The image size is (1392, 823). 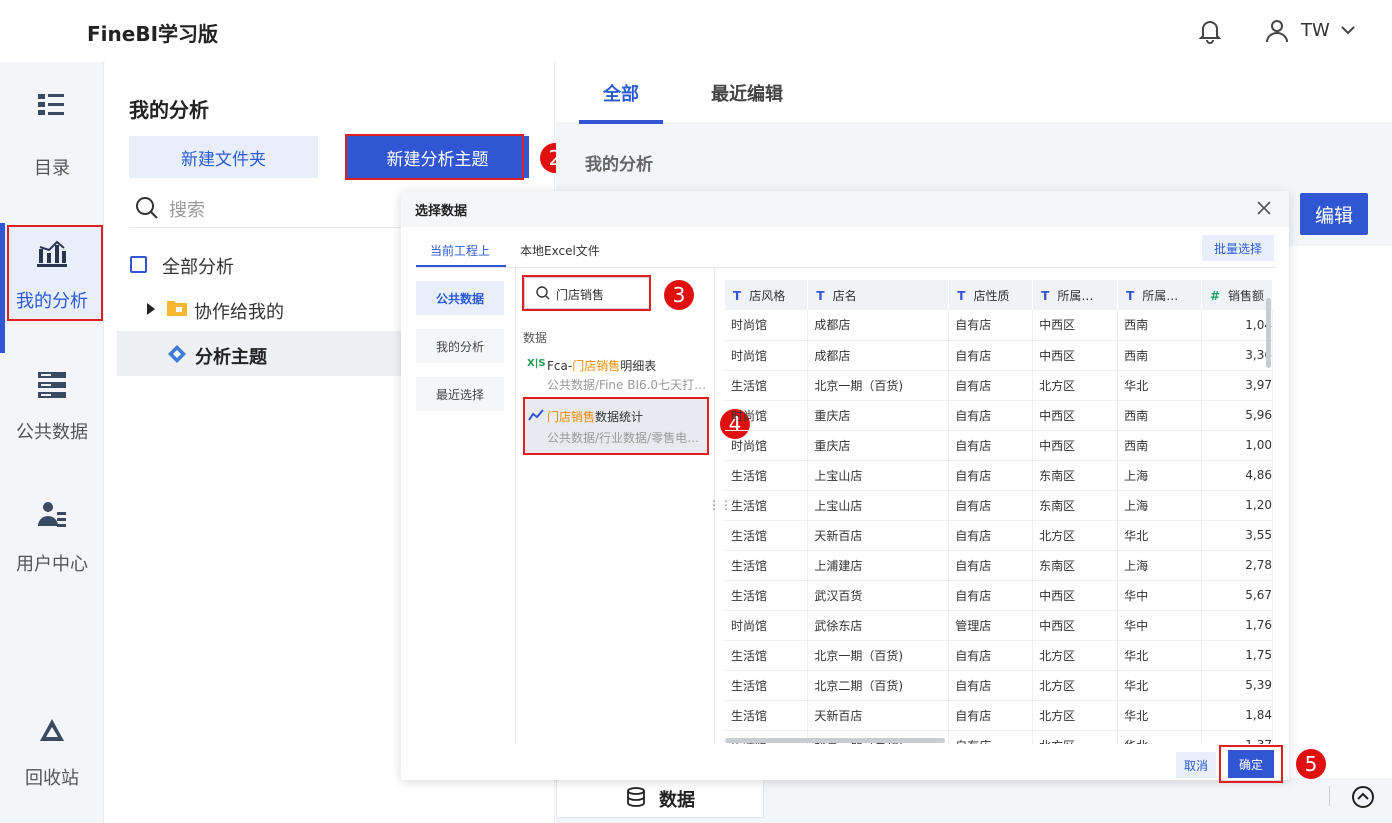 I want to click on theme-diamond-icon, so click(x=177, y=356).